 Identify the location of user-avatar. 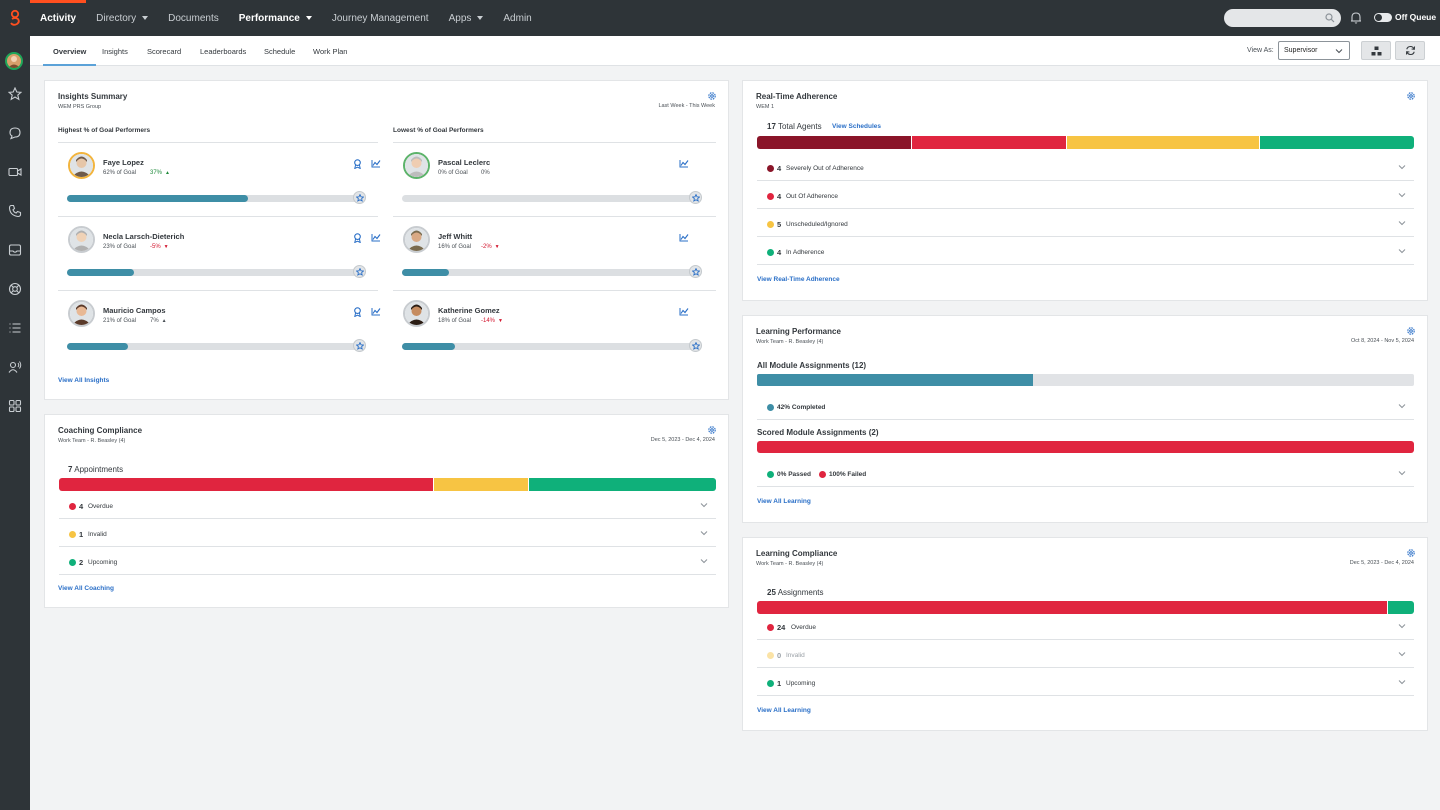
(14, 61).